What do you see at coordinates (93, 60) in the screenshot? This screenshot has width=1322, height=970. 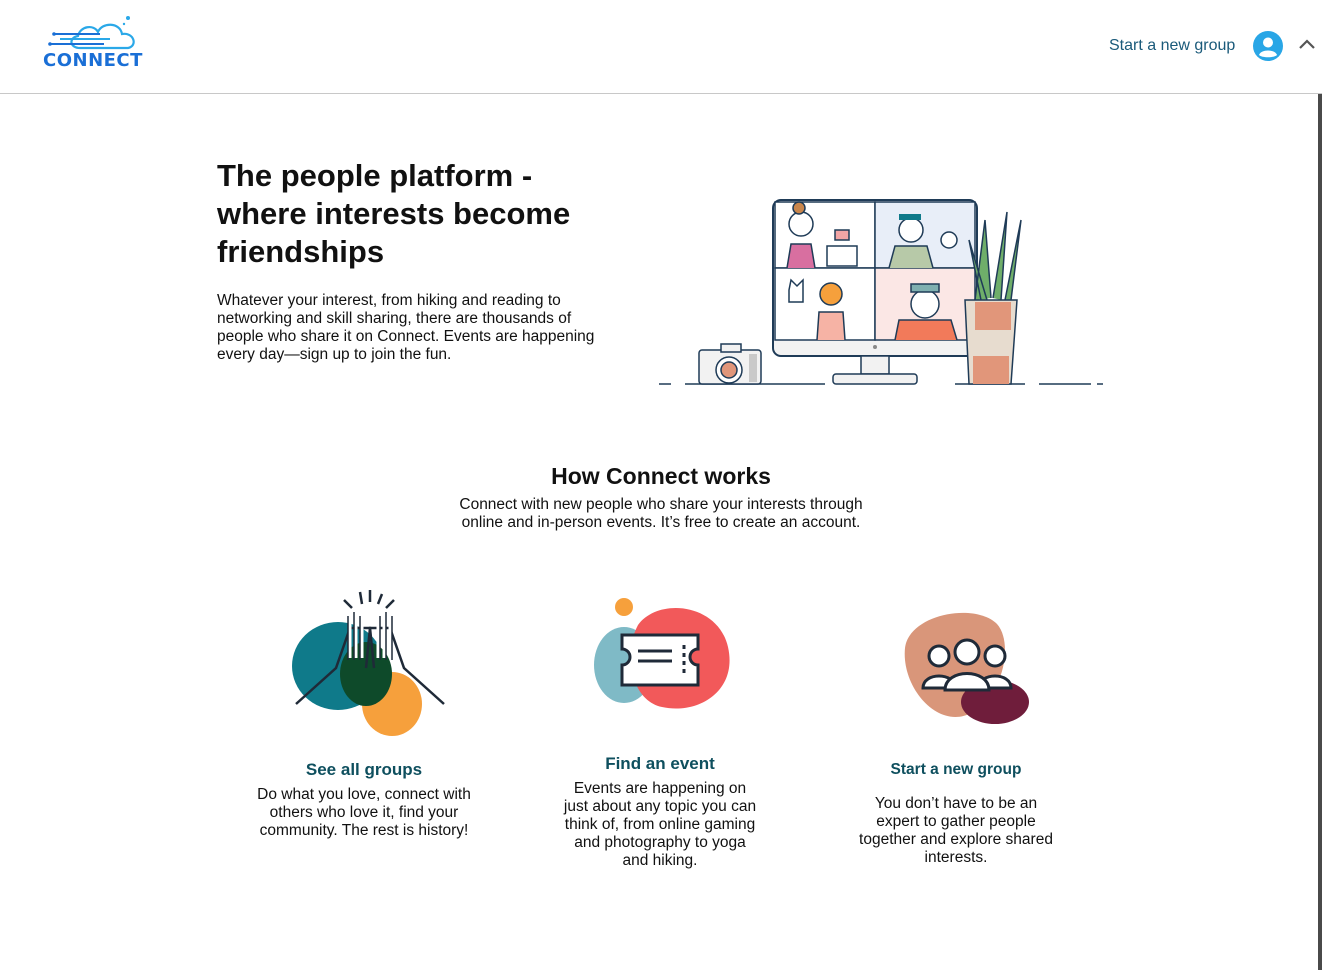 I see `logo-text: CONNECT` at bounding box center [93, 60].